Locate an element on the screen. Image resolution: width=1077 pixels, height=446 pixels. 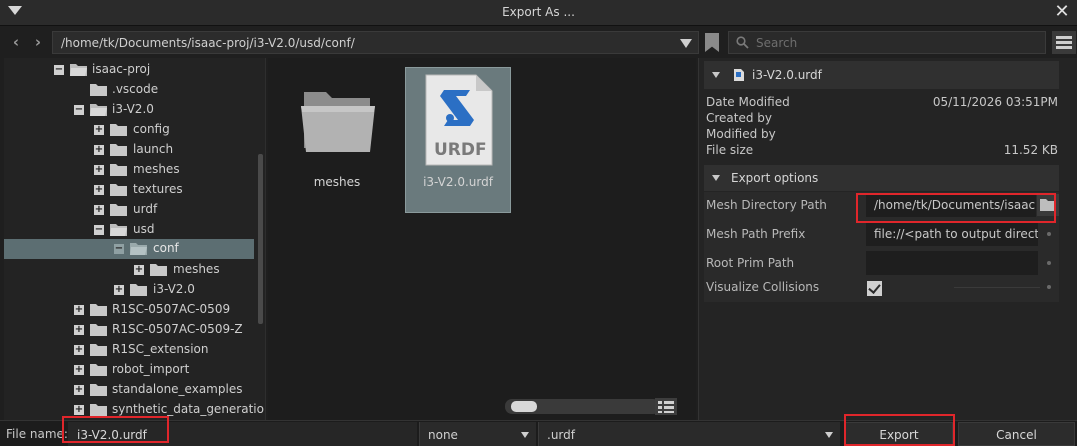
visualize-collisions-checkbox is located at coordinates (874, 288).